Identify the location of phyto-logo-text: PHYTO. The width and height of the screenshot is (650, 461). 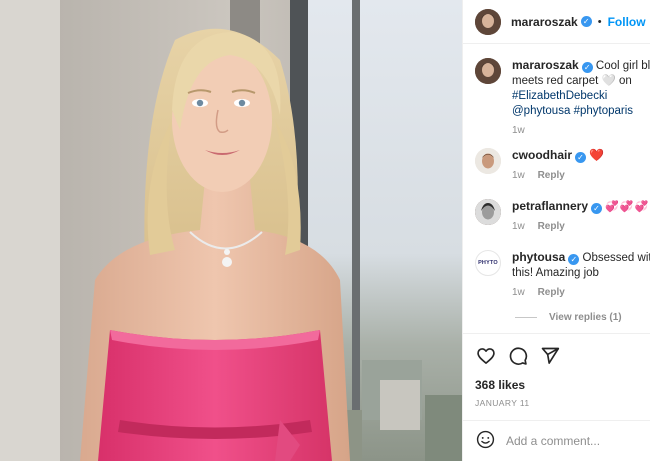
(488, 263).